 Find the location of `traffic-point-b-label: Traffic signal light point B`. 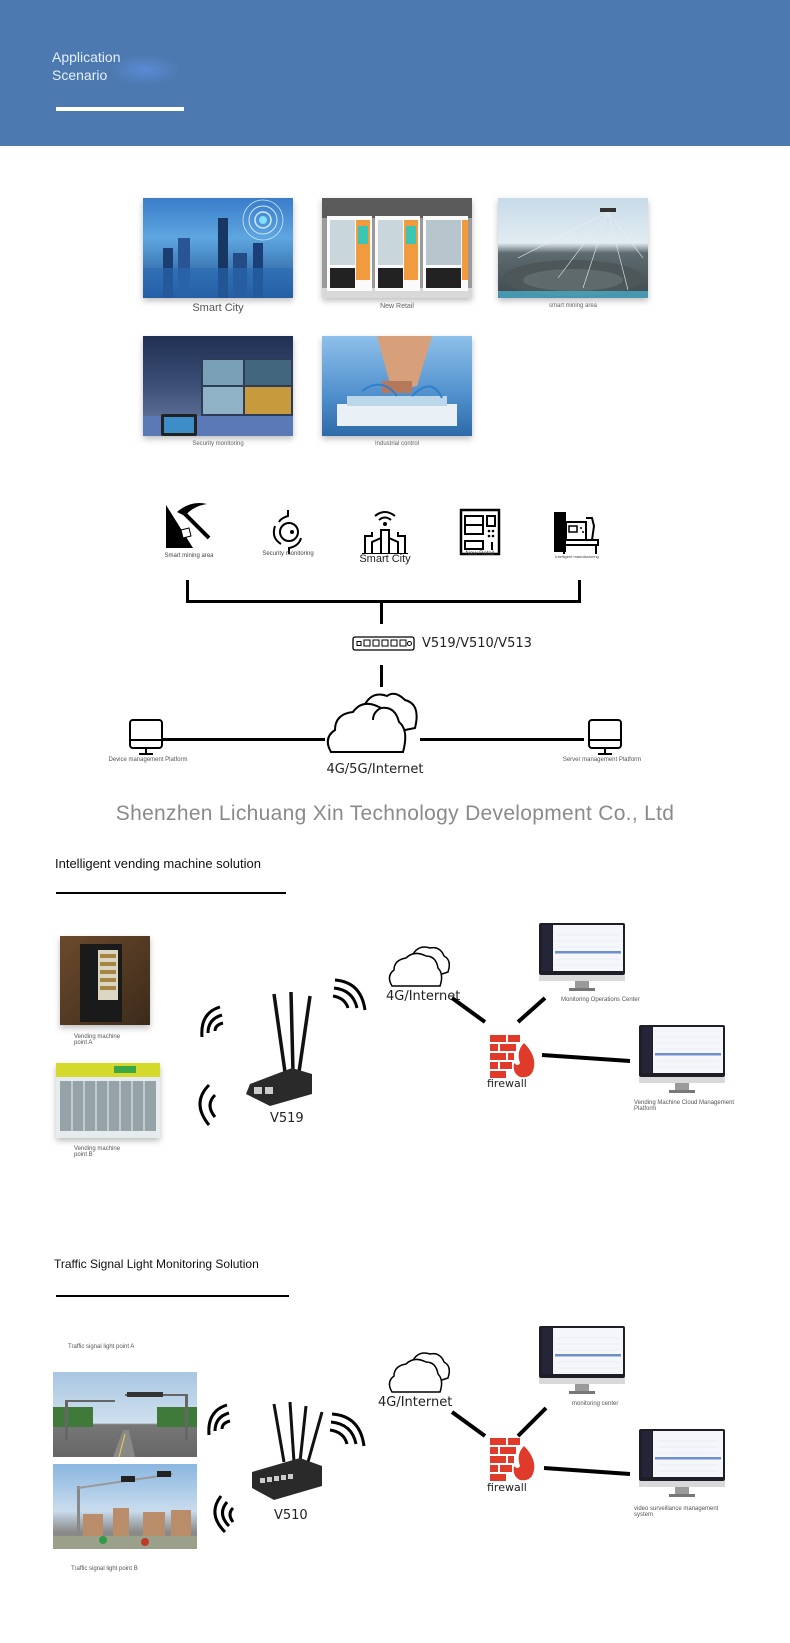

traffic-point-b-label: Traffic signal light point B is located at coordinates (104, 1569).